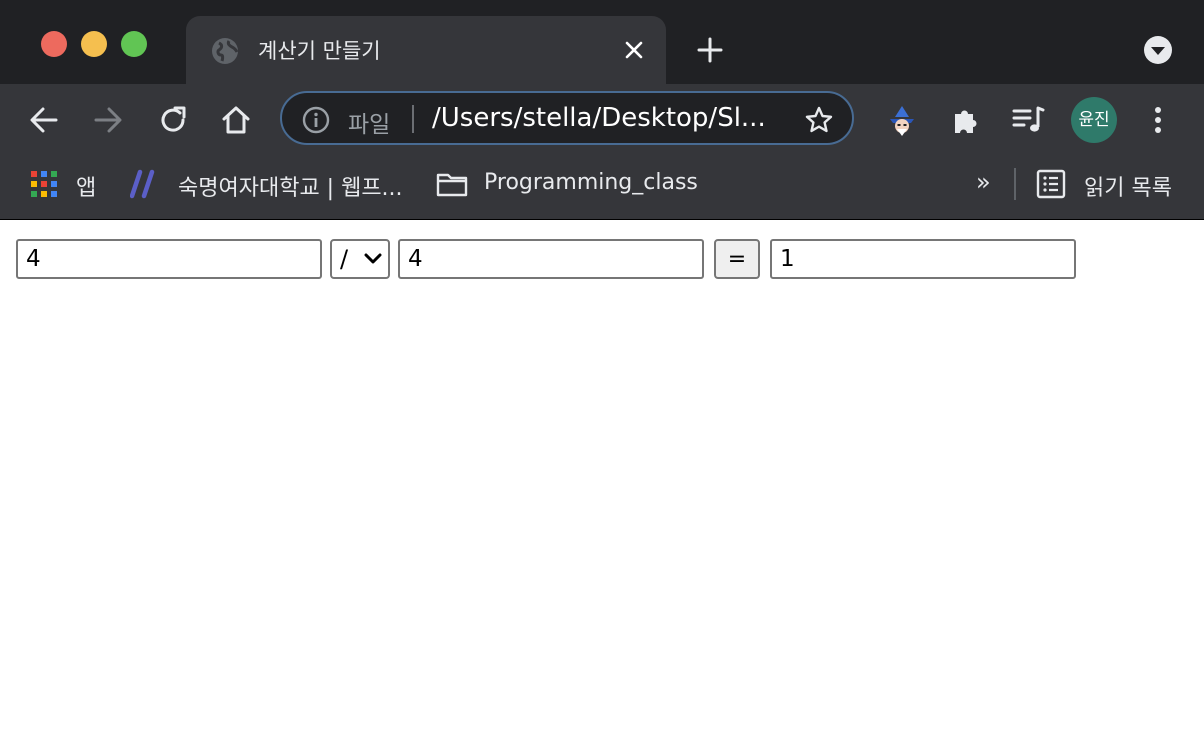 The width and height of the screenshot is (1204, 752). I want to click on close-tab-icon, so click(634, 50).